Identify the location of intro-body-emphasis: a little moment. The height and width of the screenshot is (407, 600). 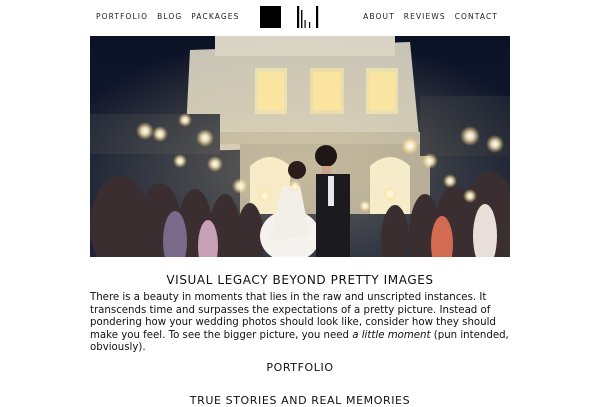
(391, 335).